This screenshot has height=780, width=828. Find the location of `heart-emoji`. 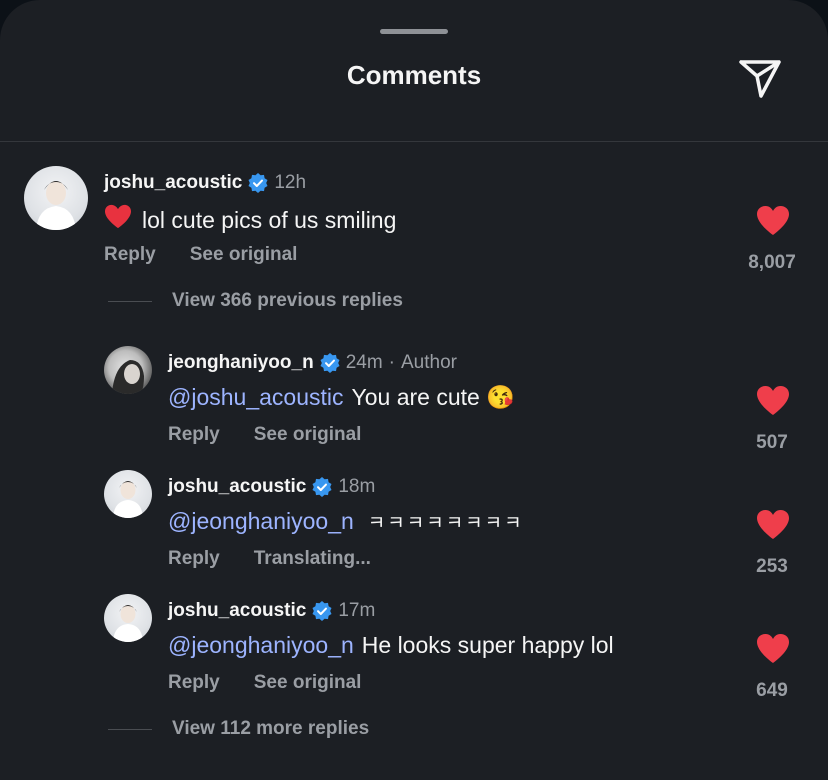

heart-emoji is located at coordinates (118, 220).